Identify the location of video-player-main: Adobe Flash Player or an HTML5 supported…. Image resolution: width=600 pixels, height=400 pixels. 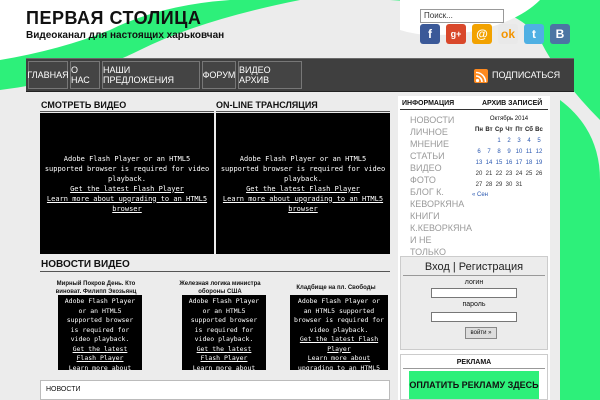
(127, 183).